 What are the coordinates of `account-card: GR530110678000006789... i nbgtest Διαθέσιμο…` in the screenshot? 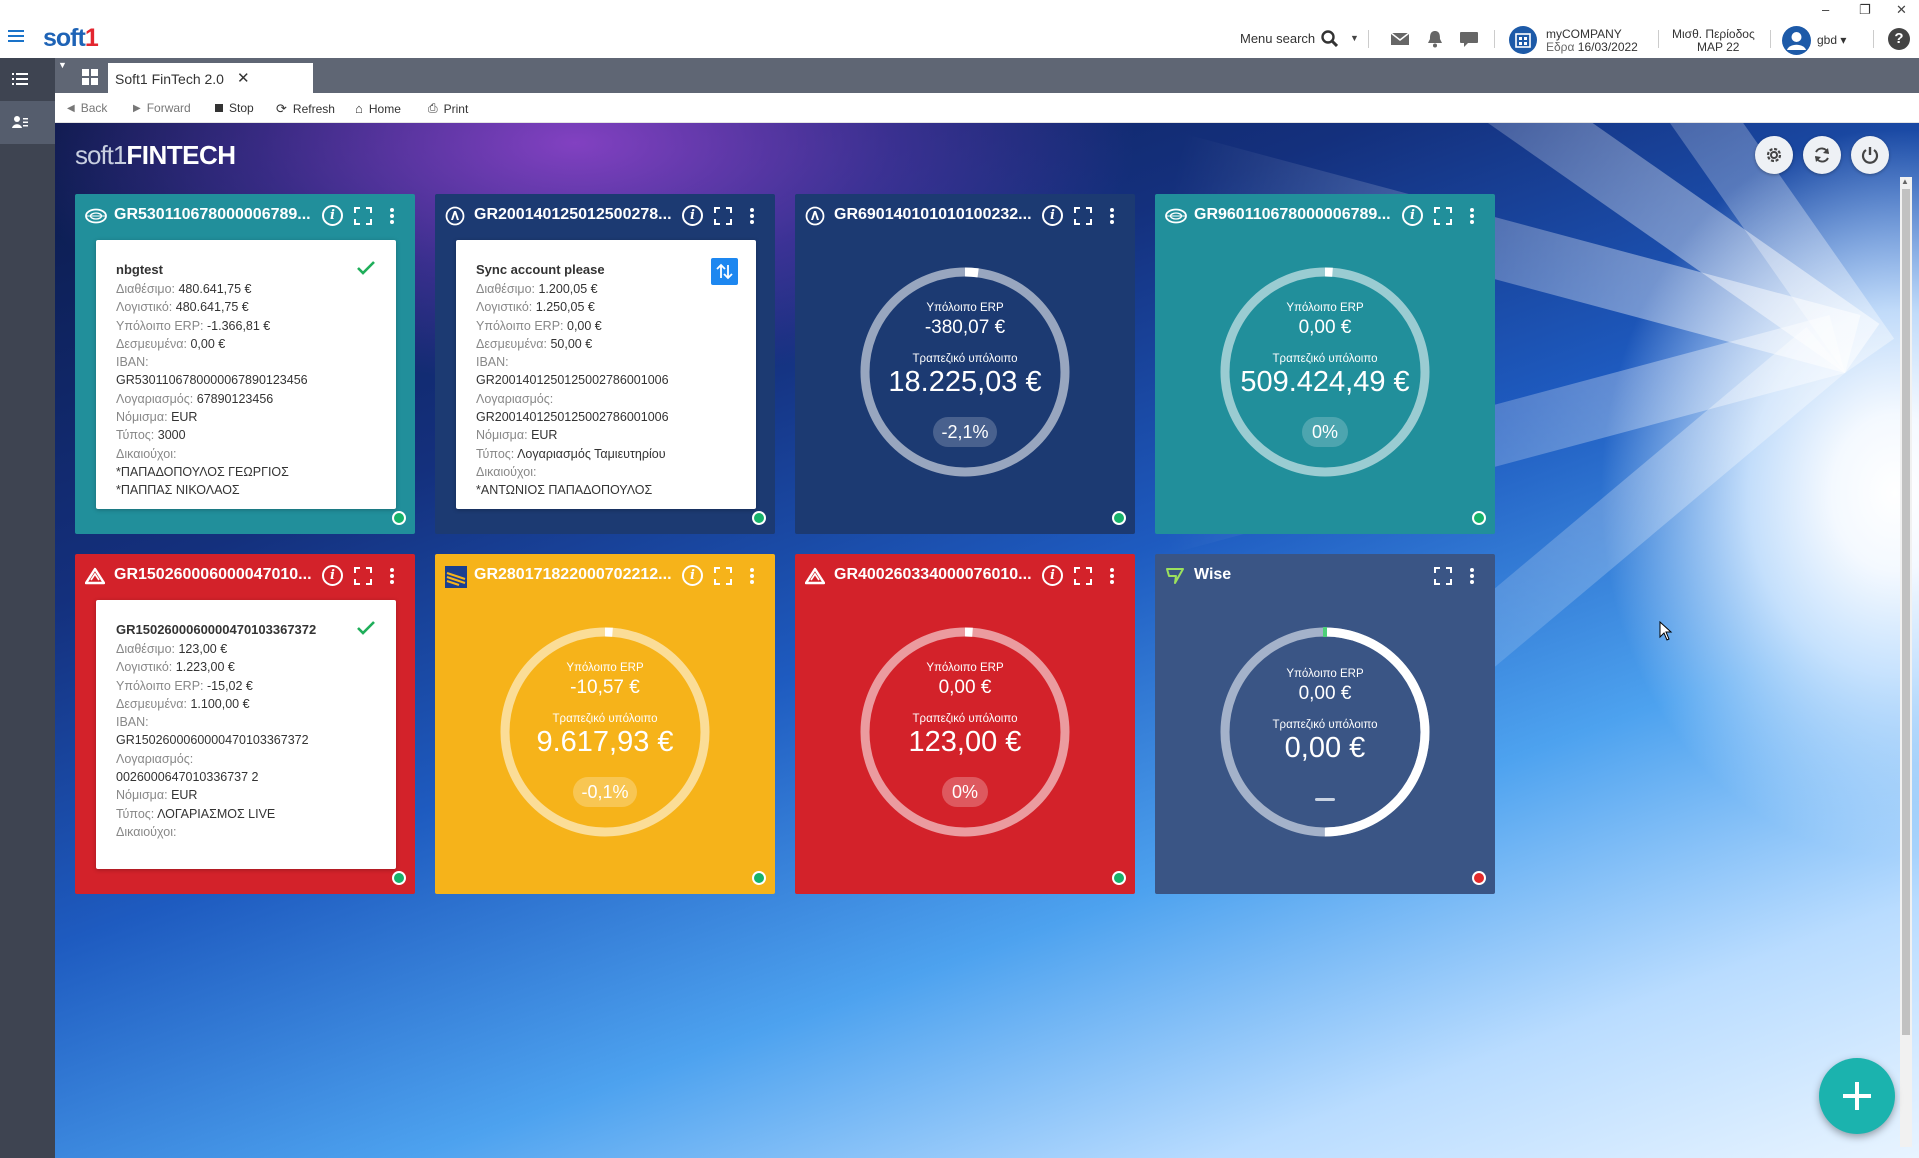 It's located at (245, 364).